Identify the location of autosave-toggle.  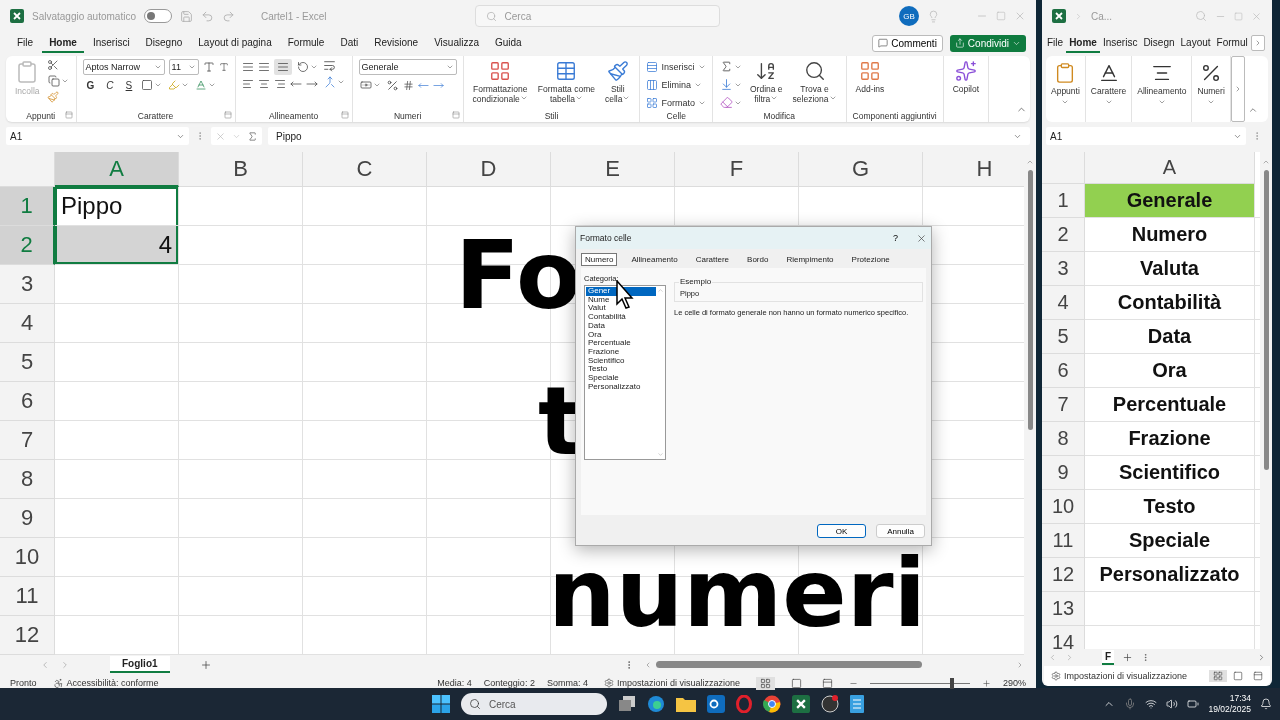
(157, 16).